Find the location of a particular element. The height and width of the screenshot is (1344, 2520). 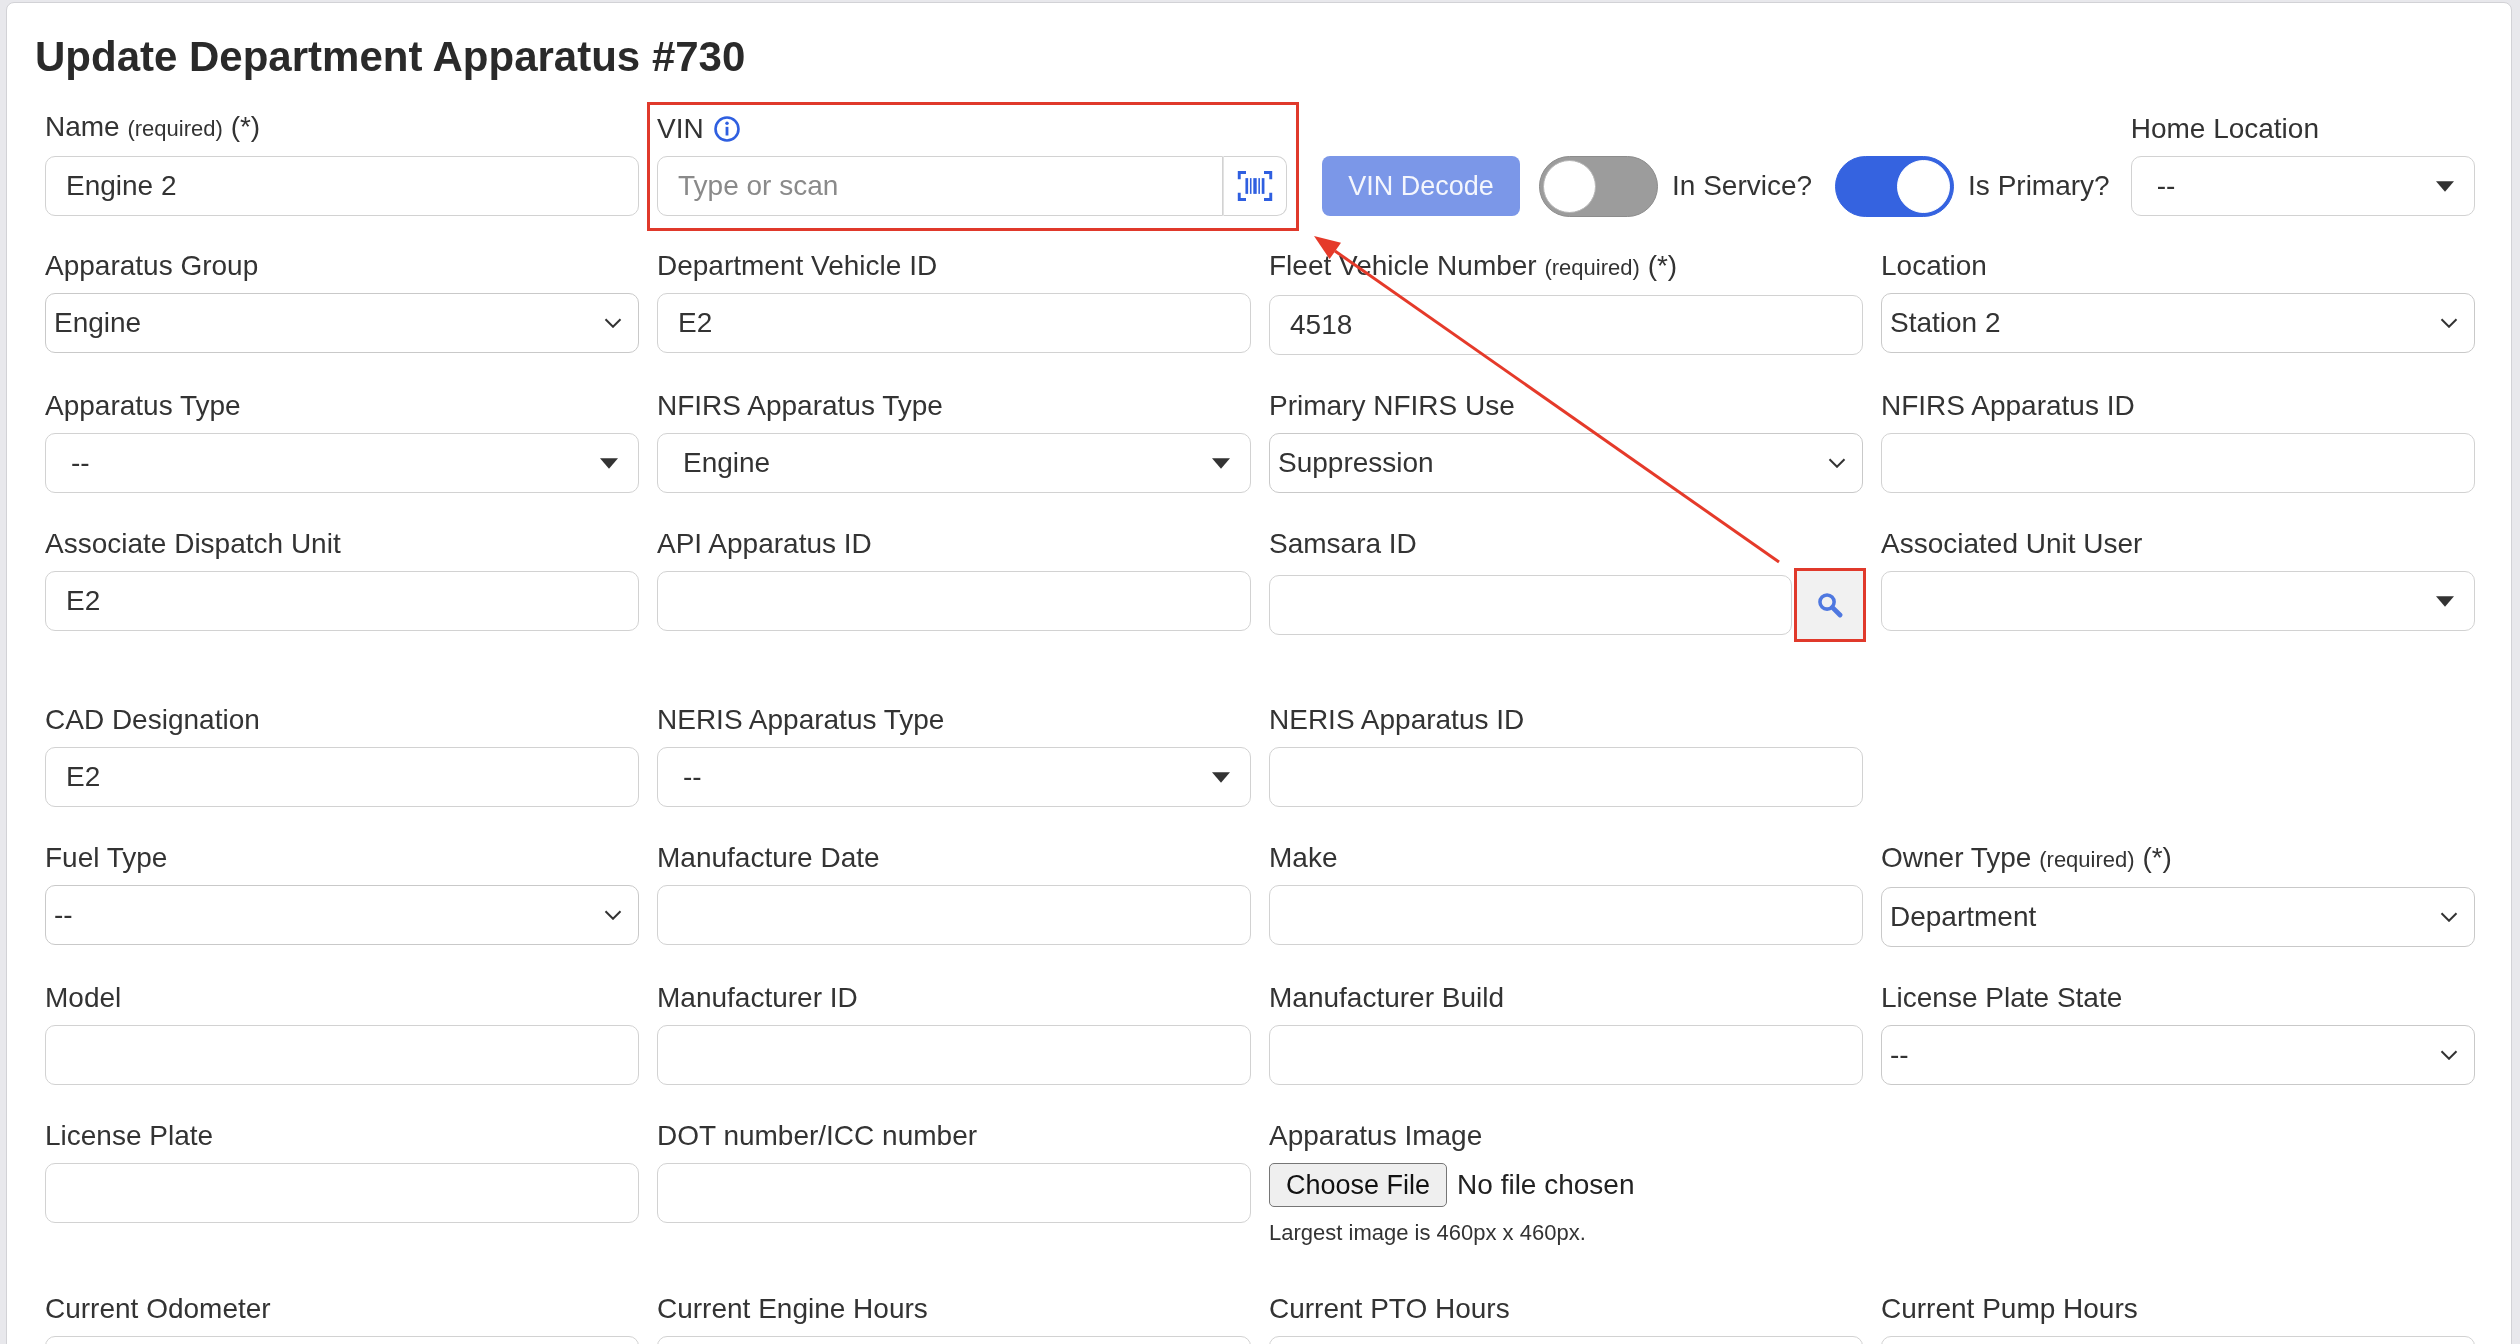

dropdown-field is located at coordinates (2178, 601).